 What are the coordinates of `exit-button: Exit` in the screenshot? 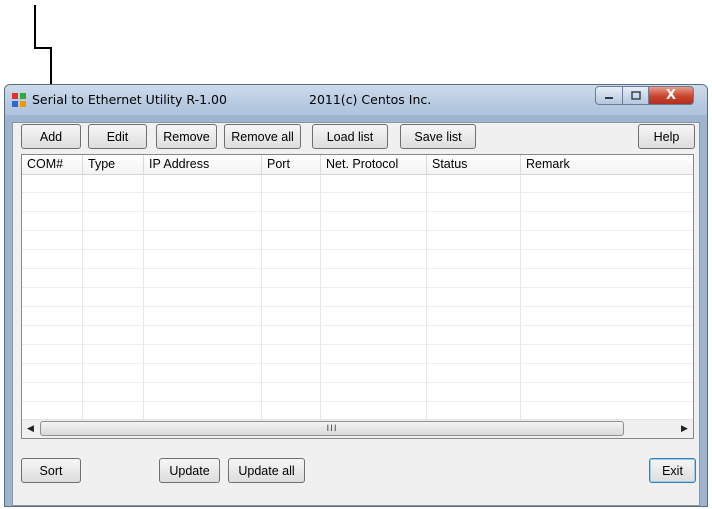 It's located at (672, 470).